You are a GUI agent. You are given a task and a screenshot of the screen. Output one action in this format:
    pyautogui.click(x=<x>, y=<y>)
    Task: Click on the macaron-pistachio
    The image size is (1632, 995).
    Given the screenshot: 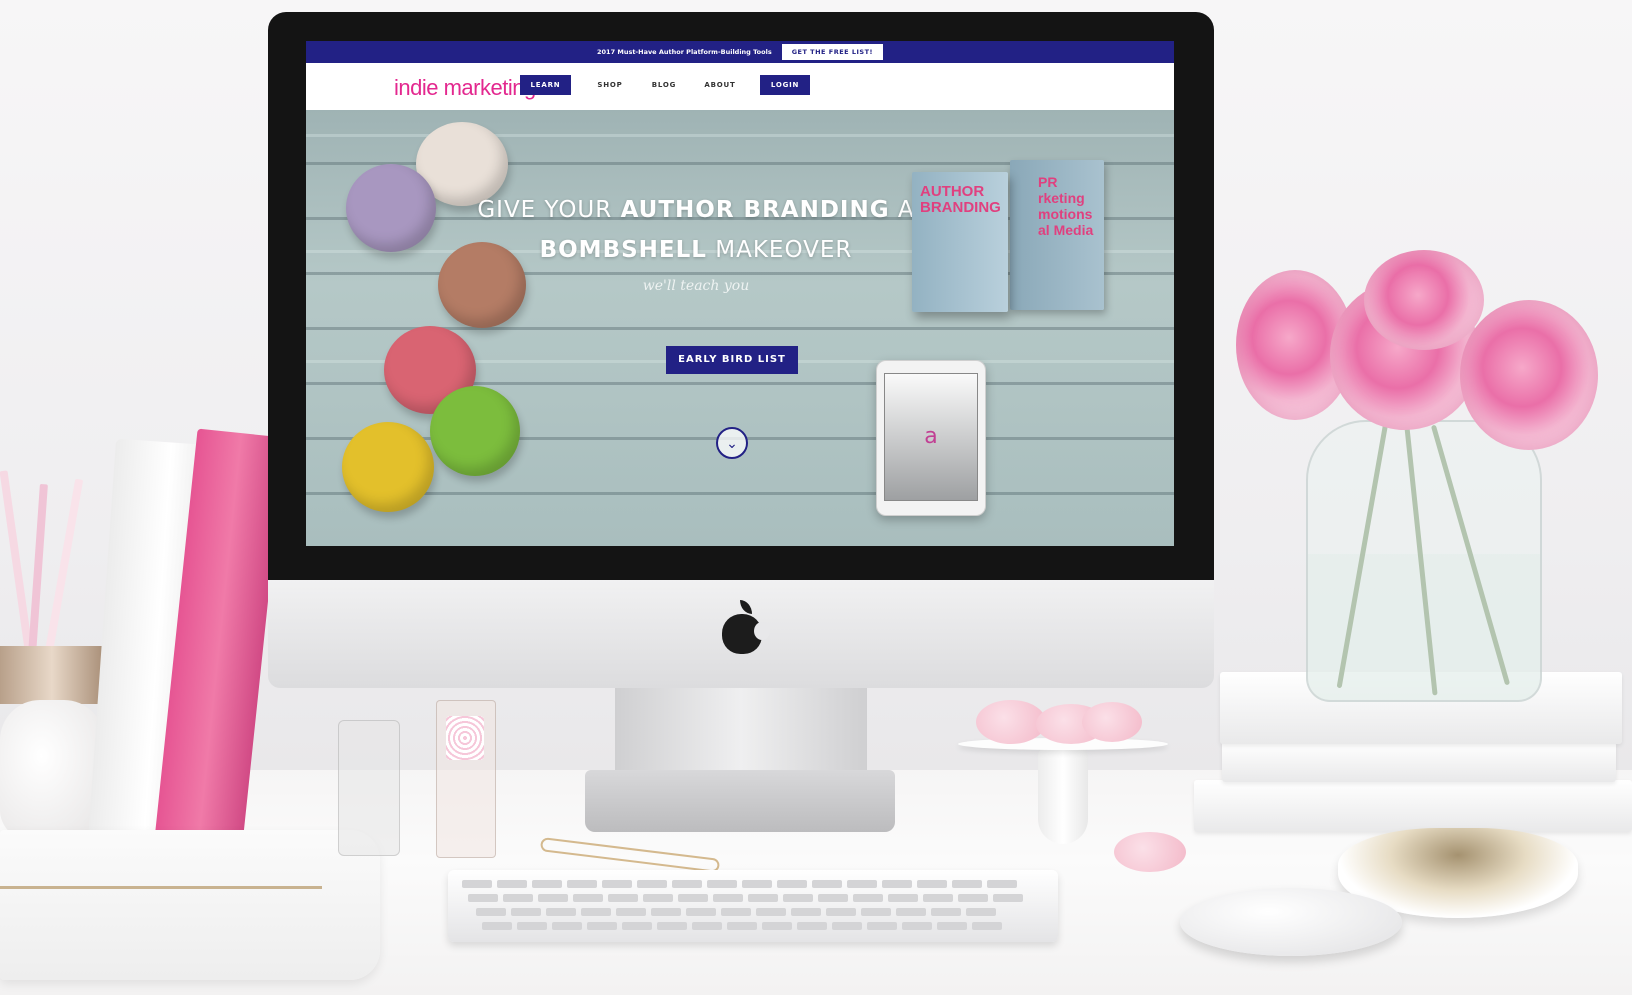 What is the action you would take?
    pyautogui.click(x=475, y=431)
    